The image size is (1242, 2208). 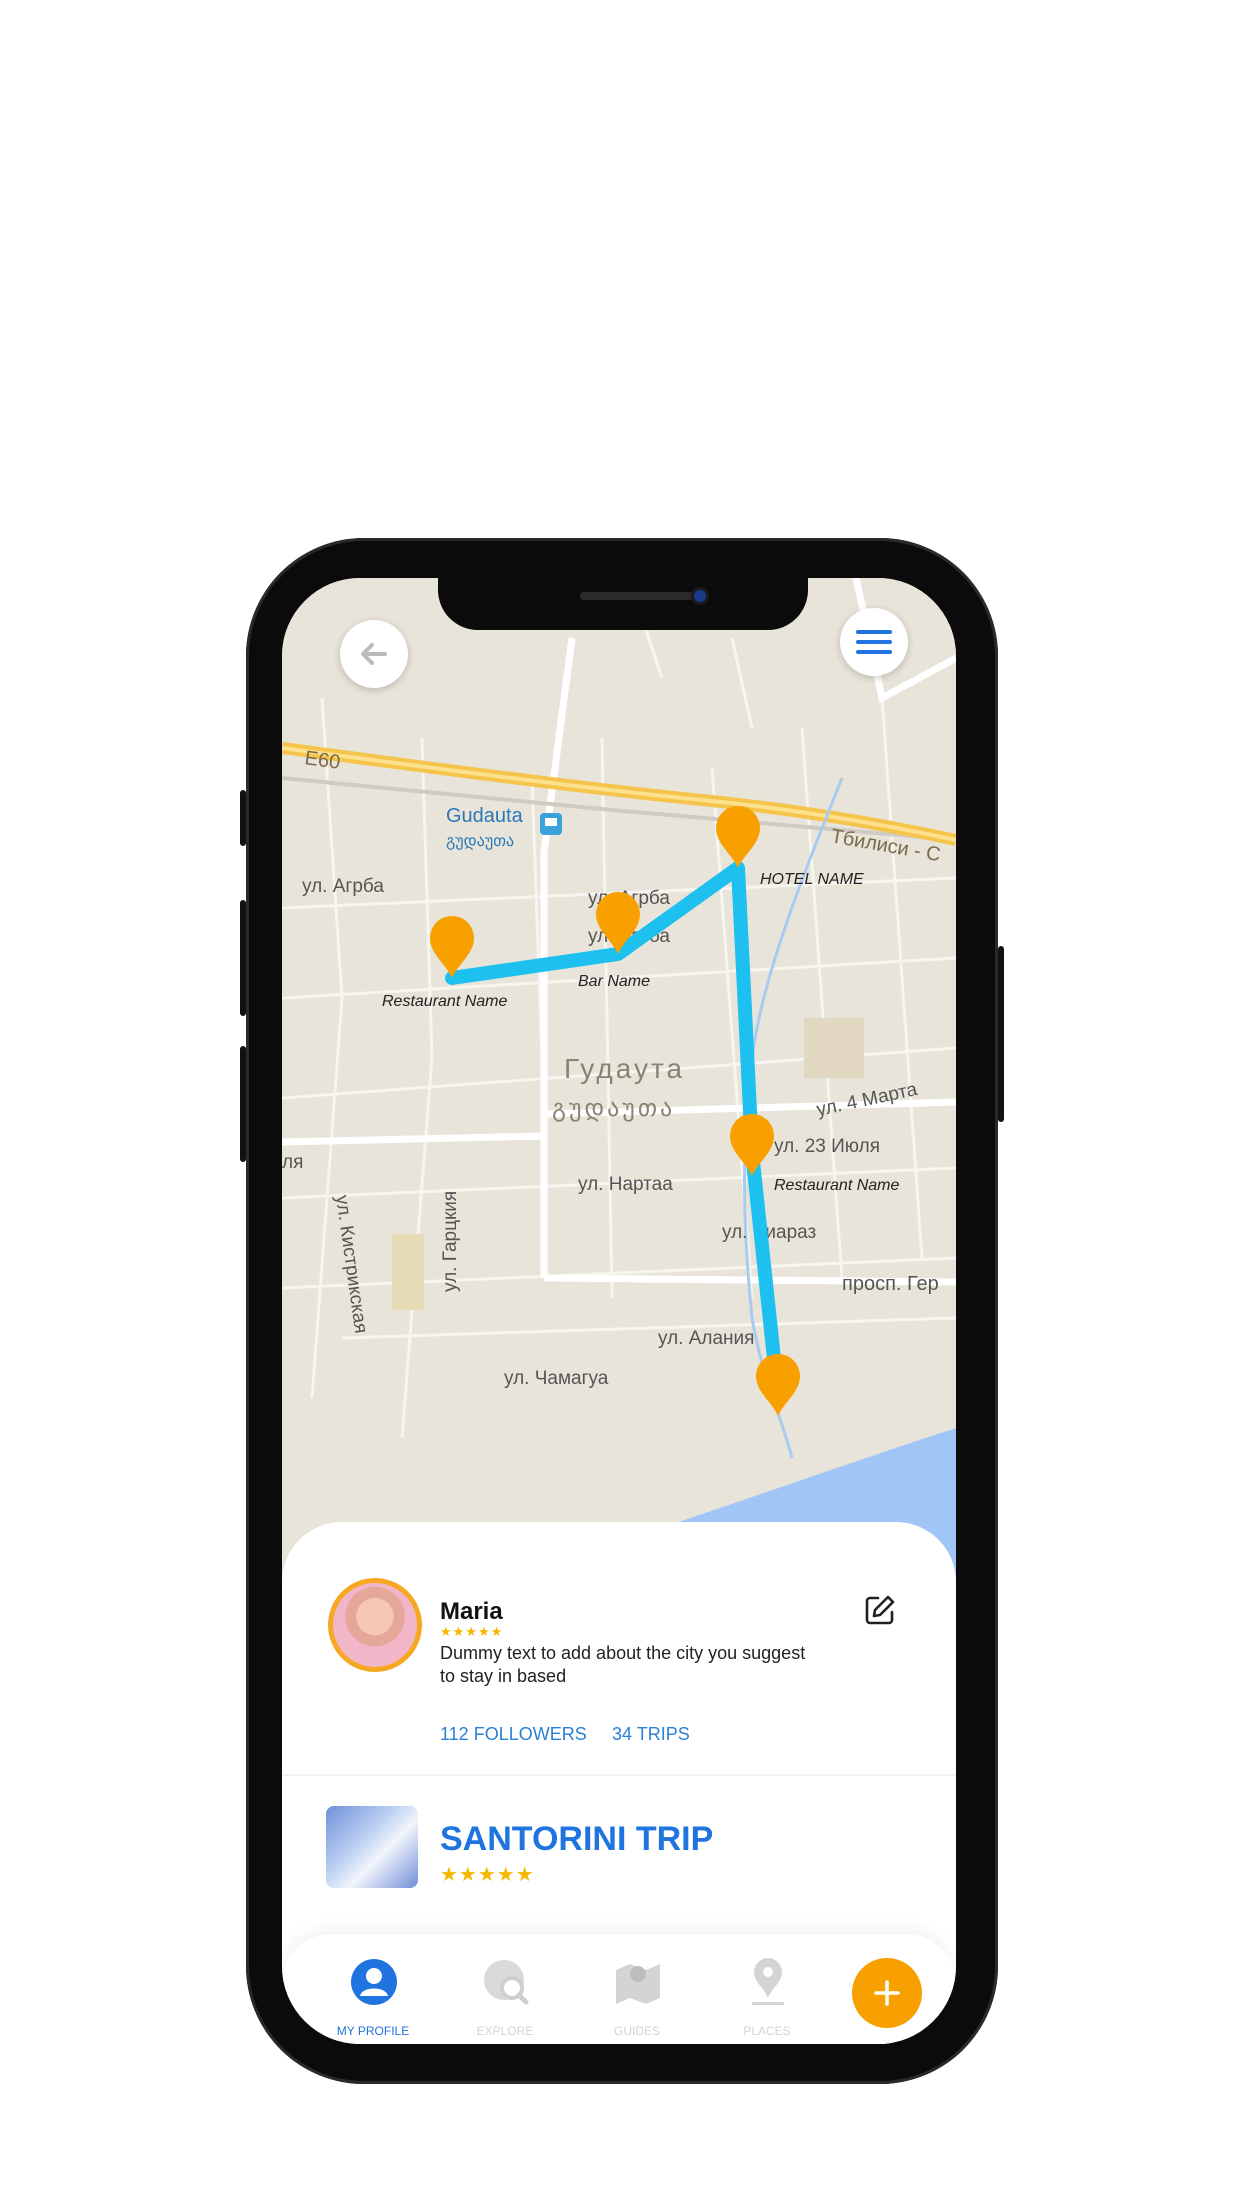 I want to click on map-label: Gudauta, so click(x=485, y=816).